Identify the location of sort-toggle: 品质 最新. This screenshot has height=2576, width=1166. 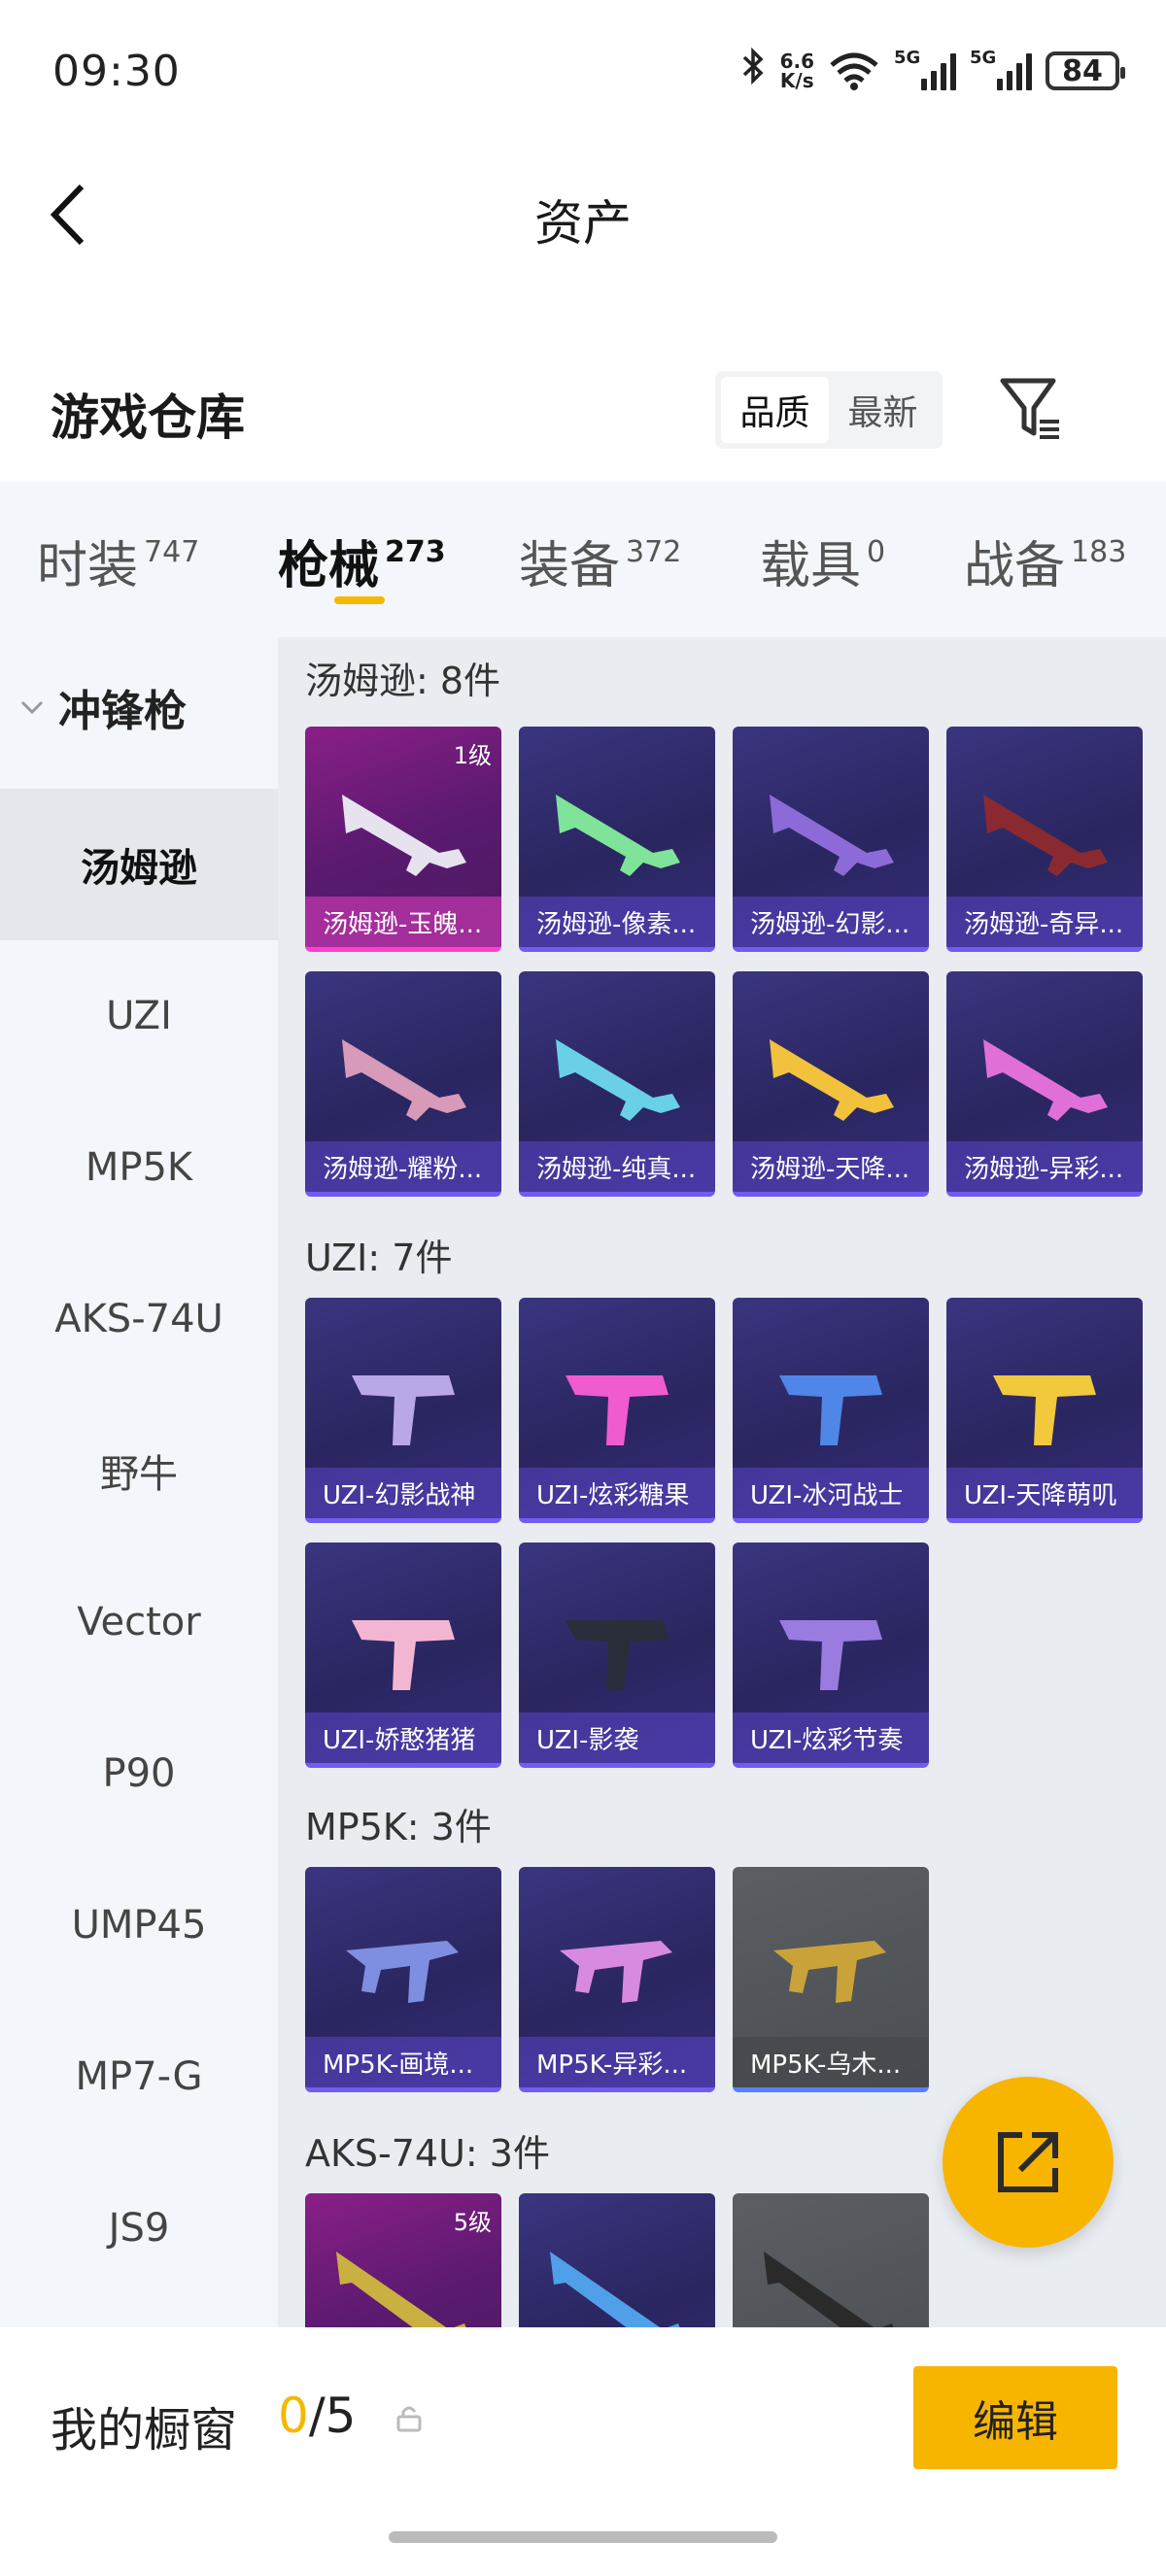
(829, 410).